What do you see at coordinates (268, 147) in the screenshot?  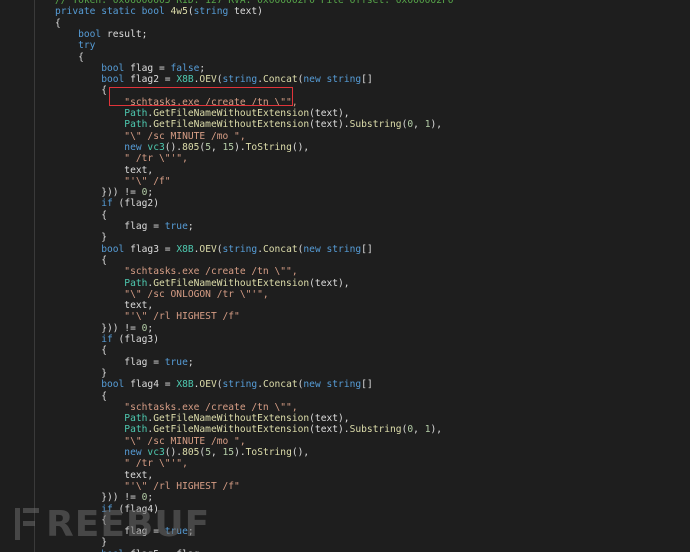 I see `code-token: ToString` at bounding box center [268, 147].